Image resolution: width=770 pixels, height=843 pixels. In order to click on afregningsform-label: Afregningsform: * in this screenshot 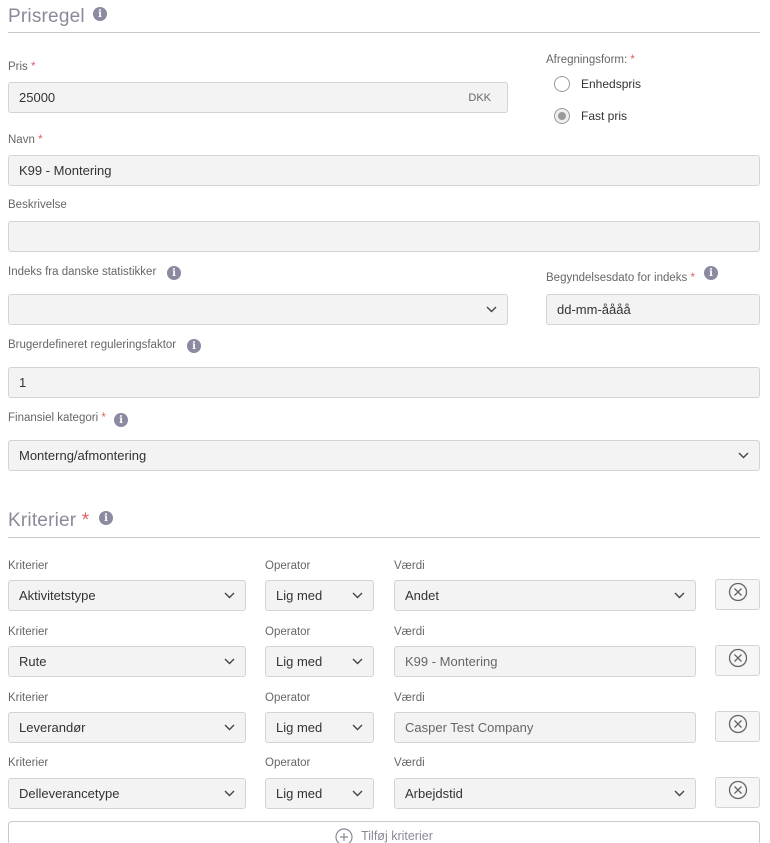, I will do `click(590, 60)`.